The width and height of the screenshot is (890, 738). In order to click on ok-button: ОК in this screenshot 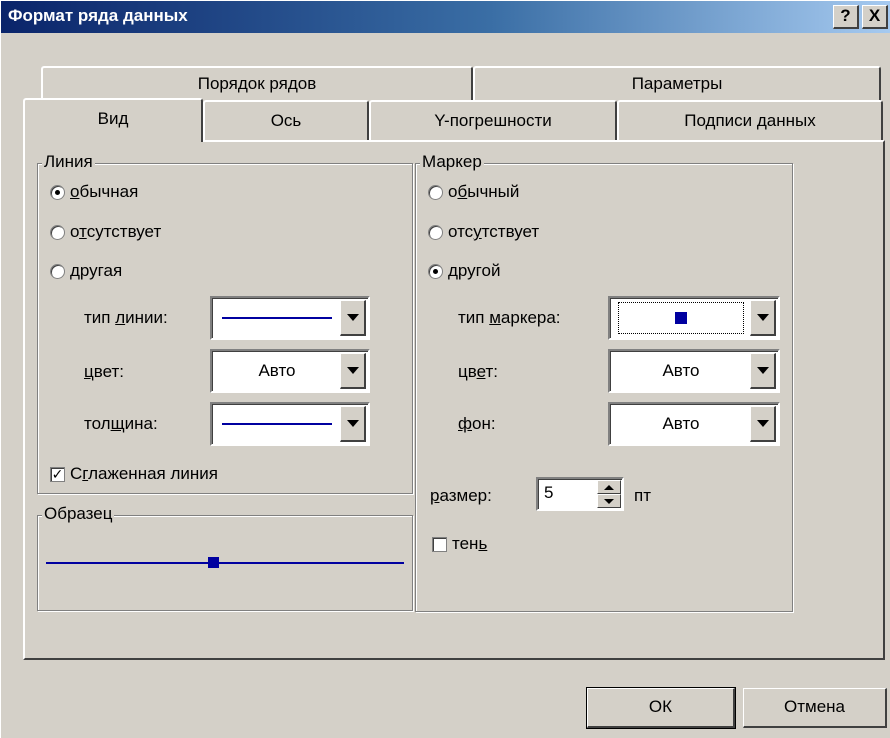, I will do `click(661, 708)`.